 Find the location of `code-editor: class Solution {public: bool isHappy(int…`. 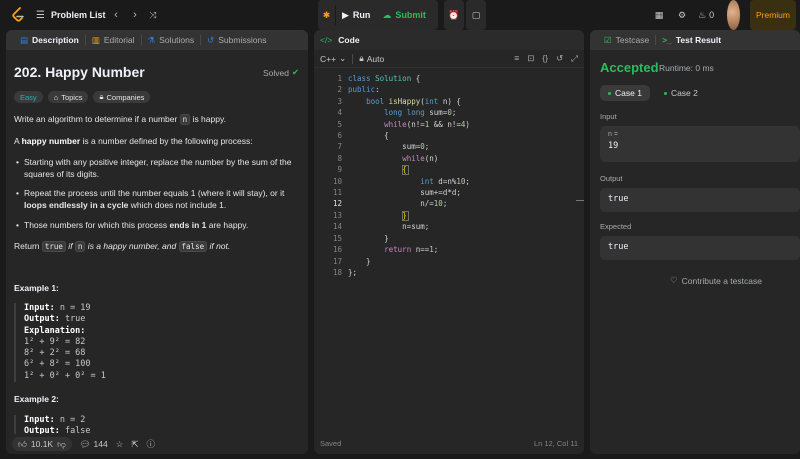

code-editor: class Solution {public: bool isHappy(int… is located at coordinates (409, 175).